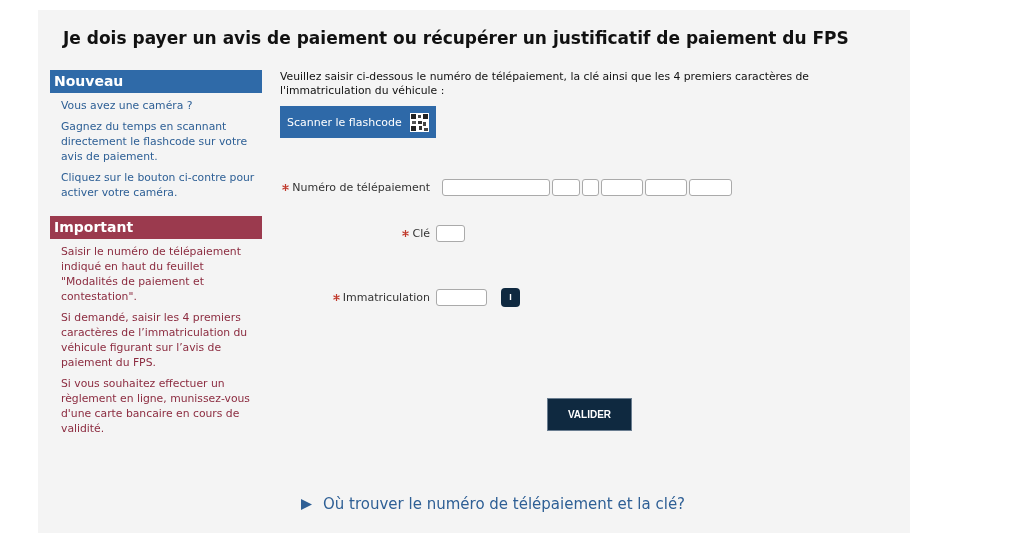 The image size is (1024, 548). I want to click on info-paragraph: Si vous souhaitez effectuer un règlement en ligne, munissez-vous d'une carte bancaire en cours de validité., so click(156, 406).